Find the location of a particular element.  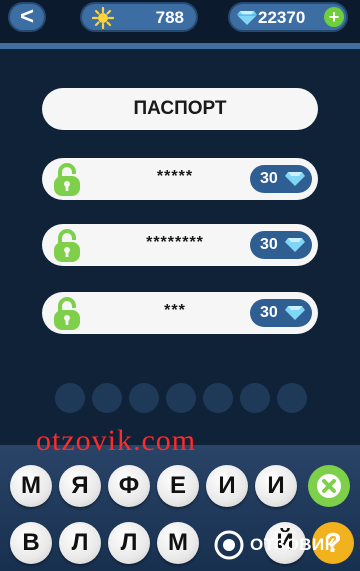

gems-value: 22370 is located at coordinates (282, 17).